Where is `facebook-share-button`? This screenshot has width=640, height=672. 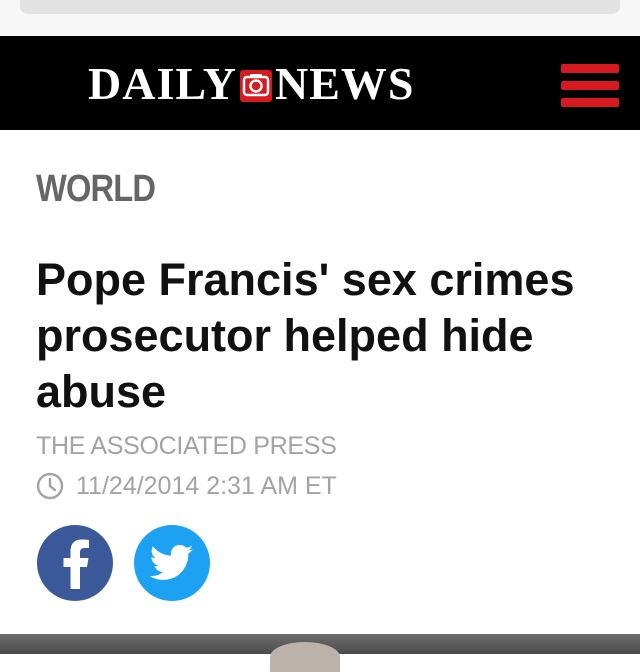 facebook-share-button is located at coordinates (75, 563).